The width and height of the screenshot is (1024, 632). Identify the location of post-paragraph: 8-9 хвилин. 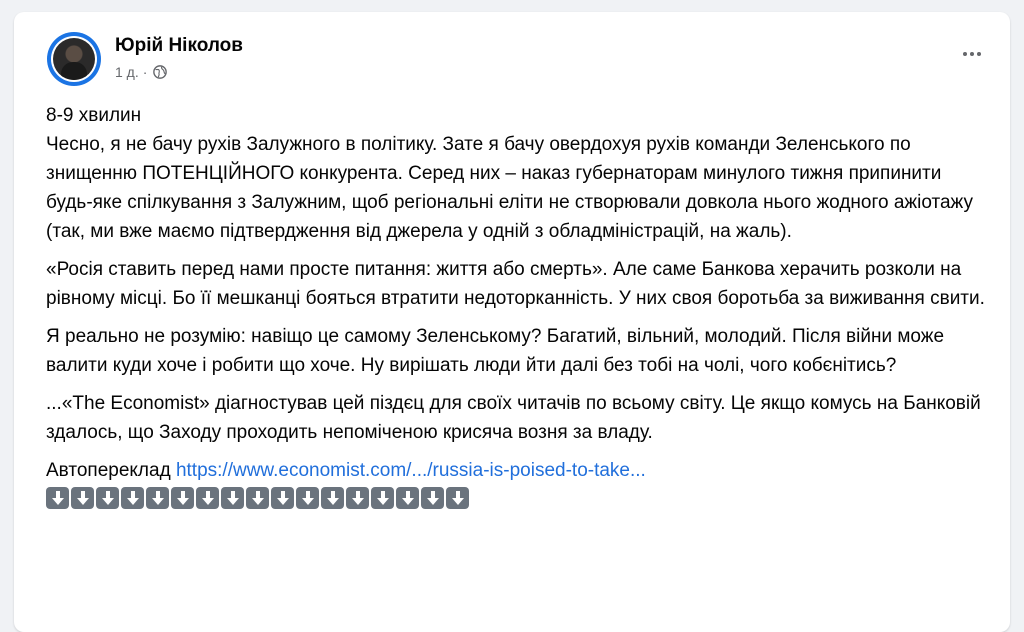
(94, 115).